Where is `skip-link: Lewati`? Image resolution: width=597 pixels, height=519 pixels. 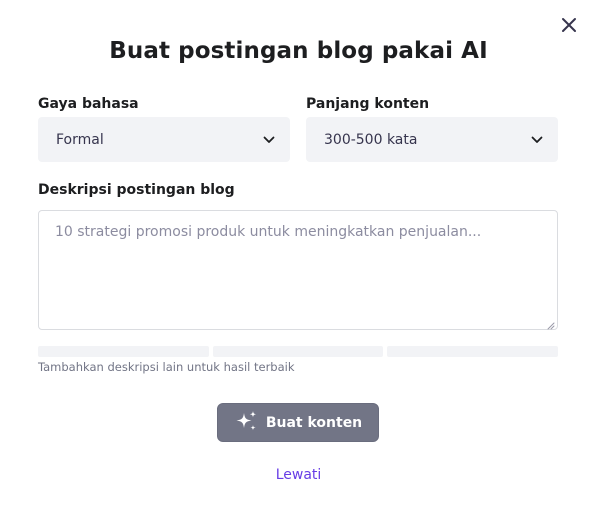 skip-link: Lewati is located at coordinates (298, 475).